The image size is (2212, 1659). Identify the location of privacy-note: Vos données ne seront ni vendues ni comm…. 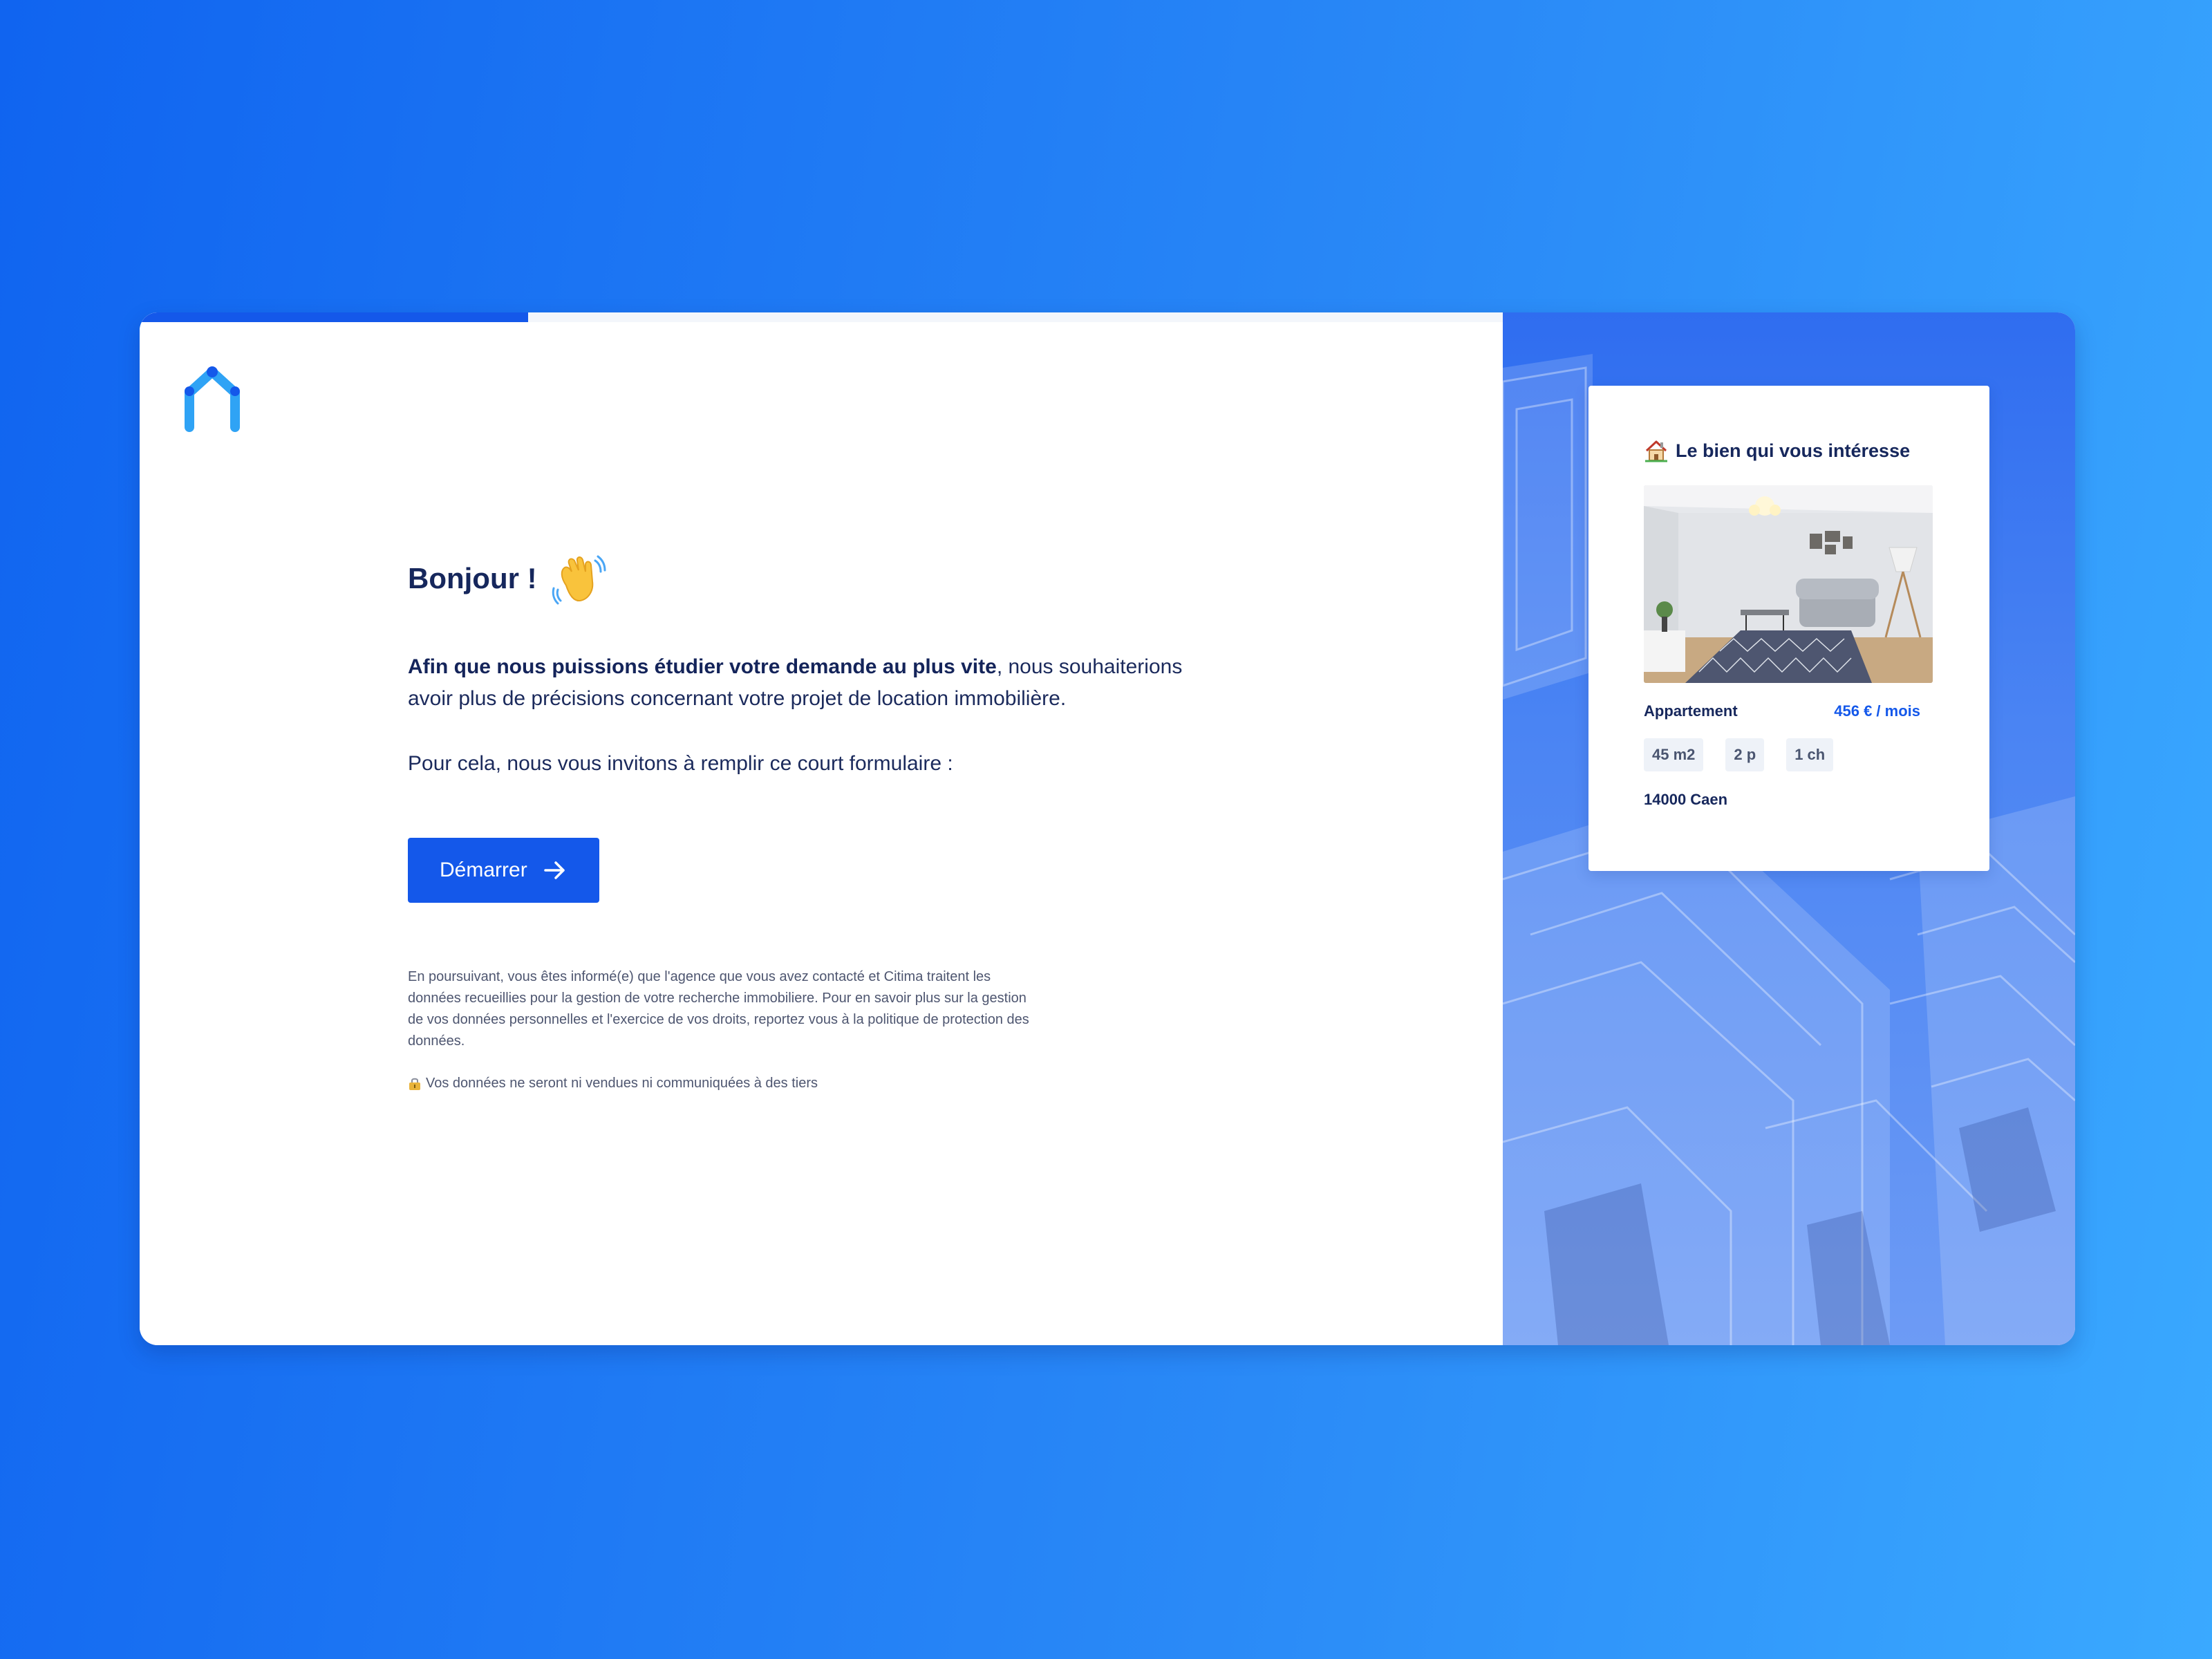
(857, 1083).